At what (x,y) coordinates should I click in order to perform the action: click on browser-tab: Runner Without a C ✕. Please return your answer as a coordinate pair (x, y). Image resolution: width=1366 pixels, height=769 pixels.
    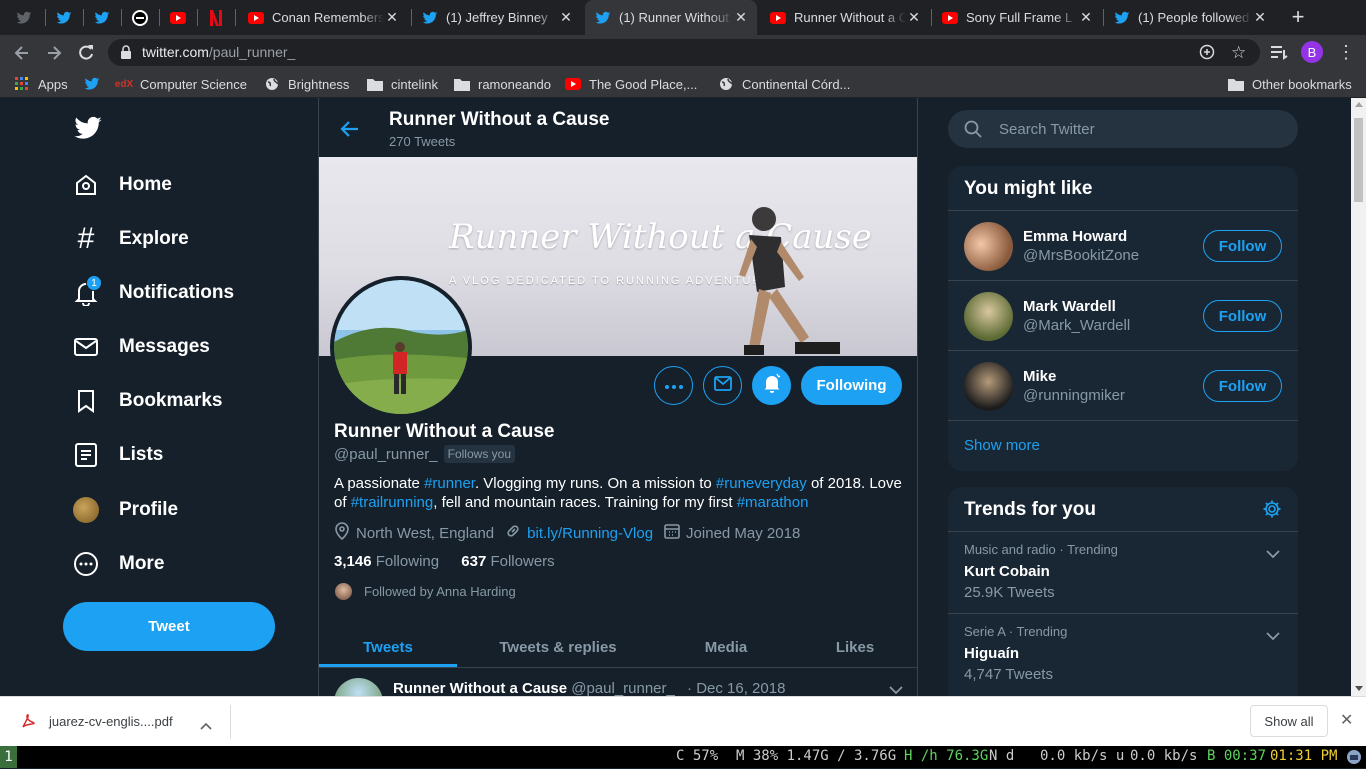
    Looking at the image, I should click on (845, 17).